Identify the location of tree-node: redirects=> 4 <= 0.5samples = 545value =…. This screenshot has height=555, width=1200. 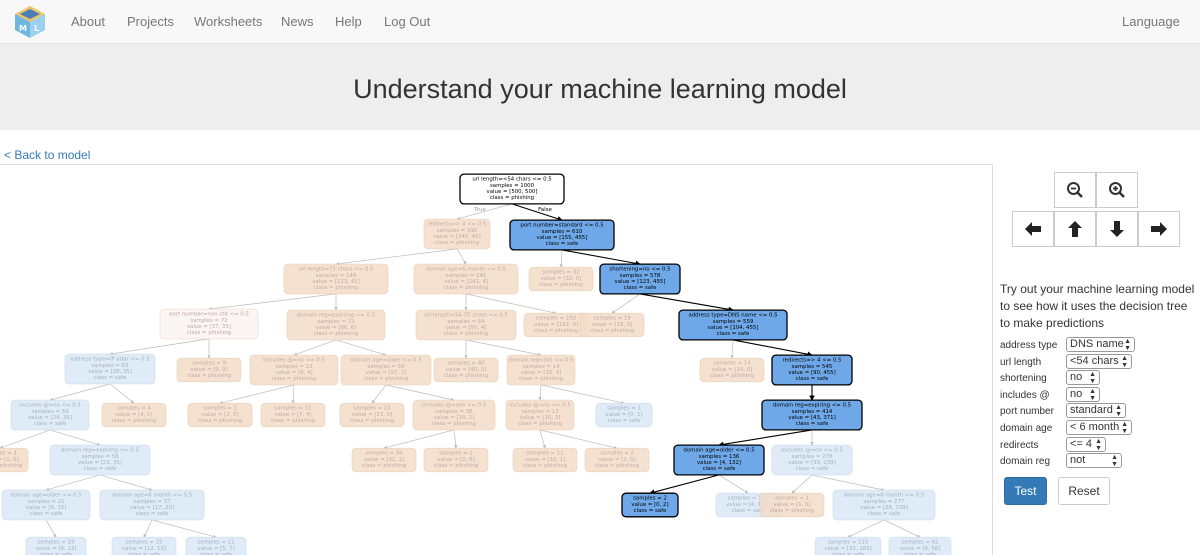
(812, 370).